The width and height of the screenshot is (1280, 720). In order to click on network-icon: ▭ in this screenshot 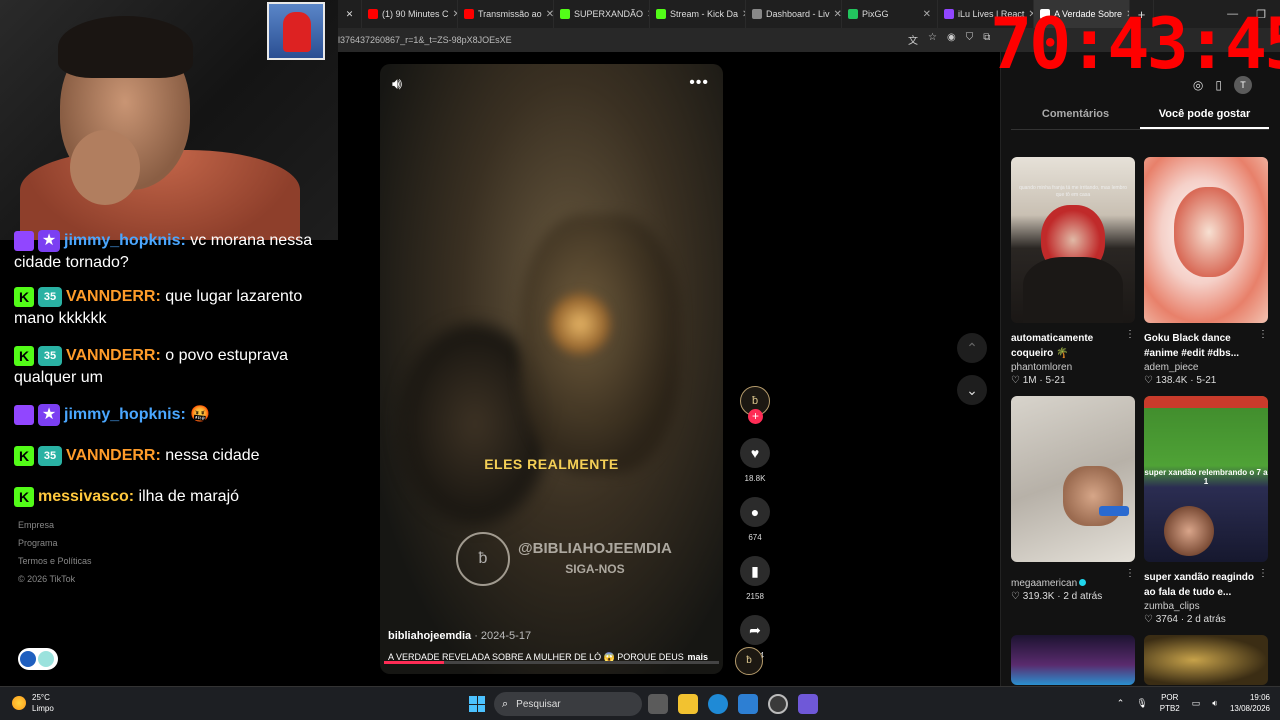, I will do `click(1196, 703)`.